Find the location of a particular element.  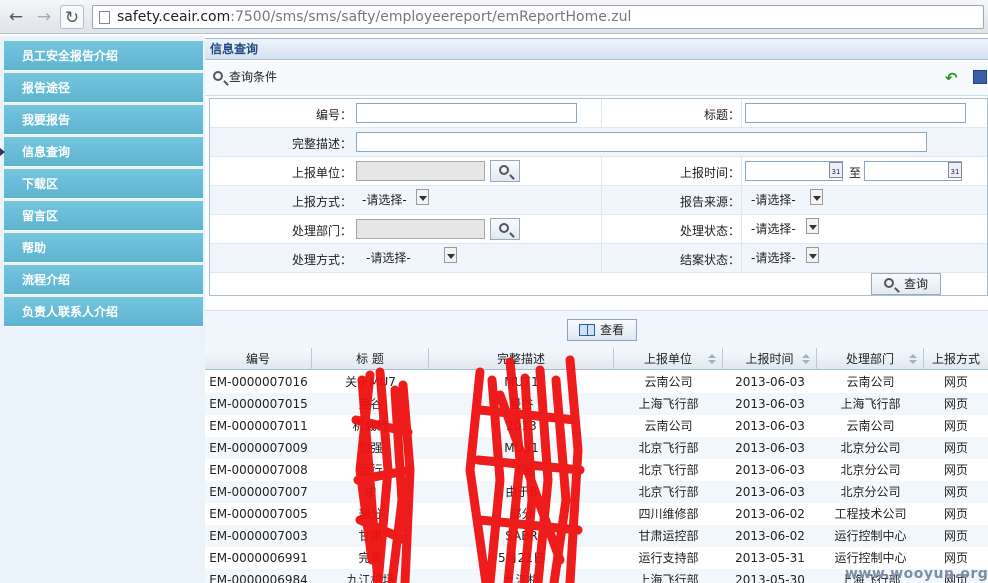

handling-method-select: -请选择- is located at coordinates (402, 258).